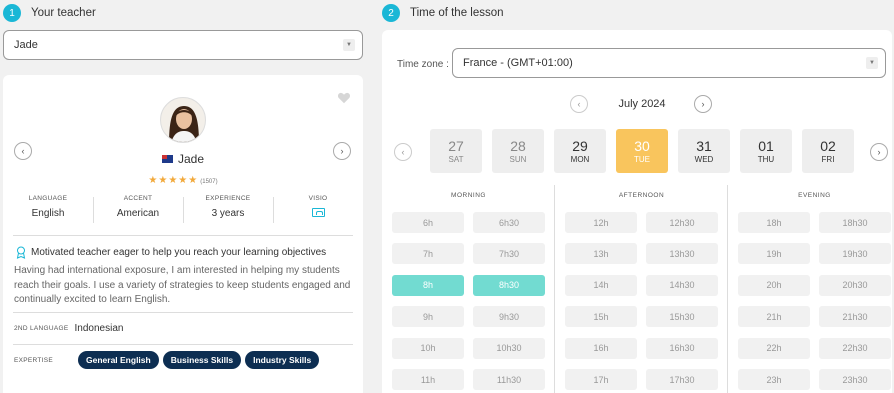 Image resolution: width=894 pixels, height=393 pixels. Describe the element at coordinates (509, 348) in the screenshot. I see `time-slot-10h30: 10h30` at that location.